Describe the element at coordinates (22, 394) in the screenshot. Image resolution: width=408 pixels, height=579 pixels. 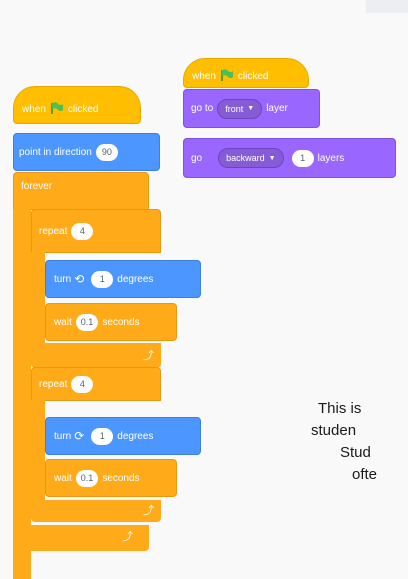
I see `forever-arm` at that location.